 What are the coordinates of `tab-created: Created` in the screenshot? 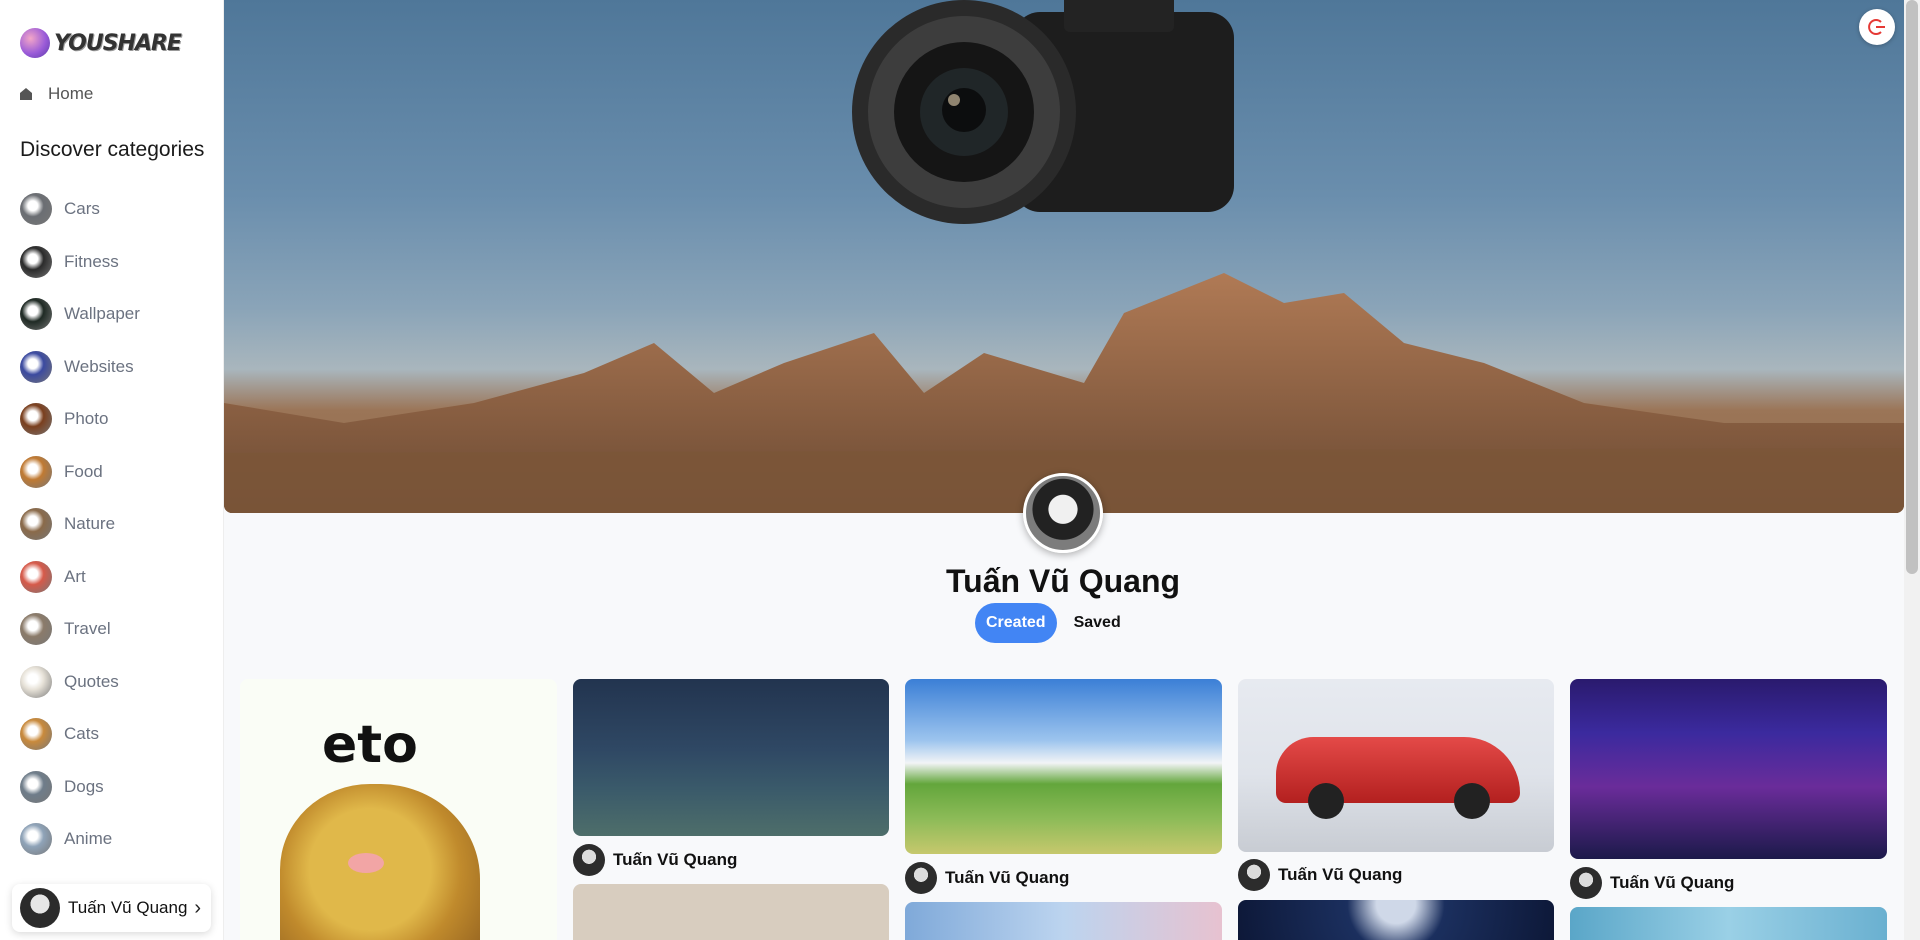 It's located at (1016, 623).